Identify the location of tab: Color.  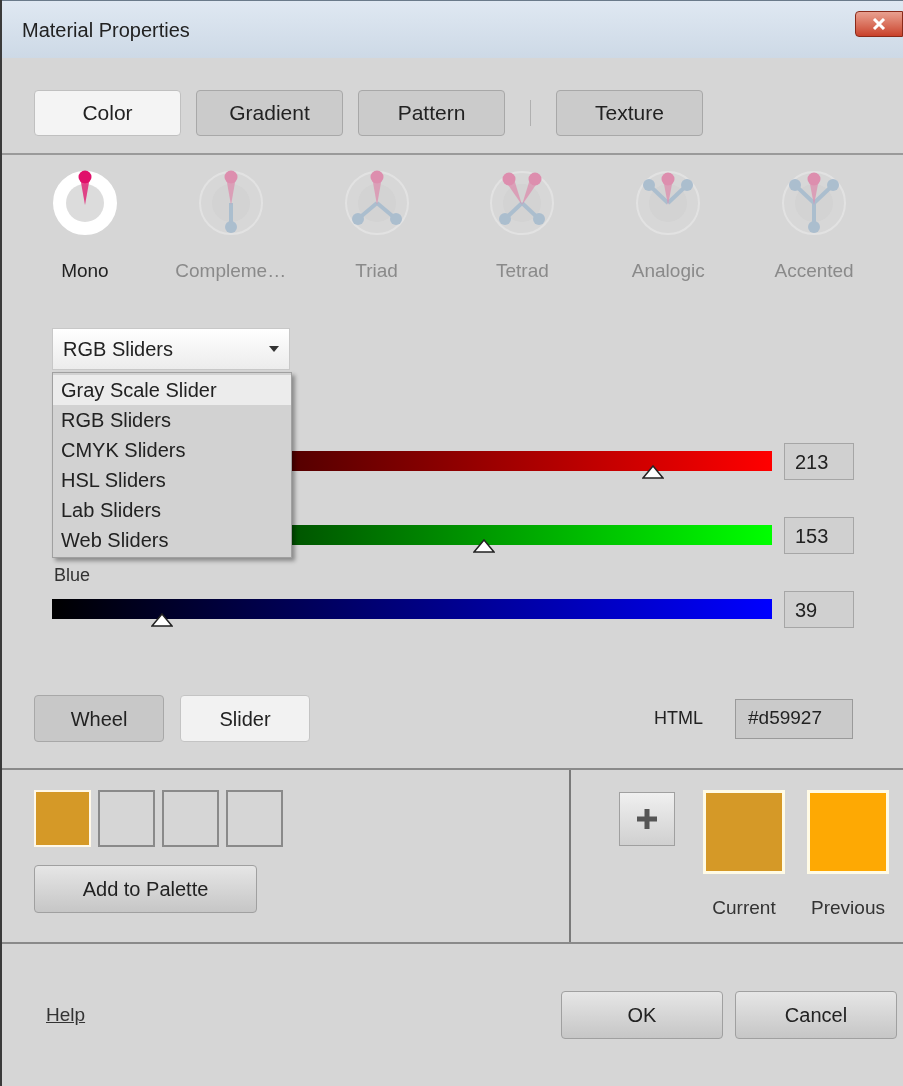
(107, 113).